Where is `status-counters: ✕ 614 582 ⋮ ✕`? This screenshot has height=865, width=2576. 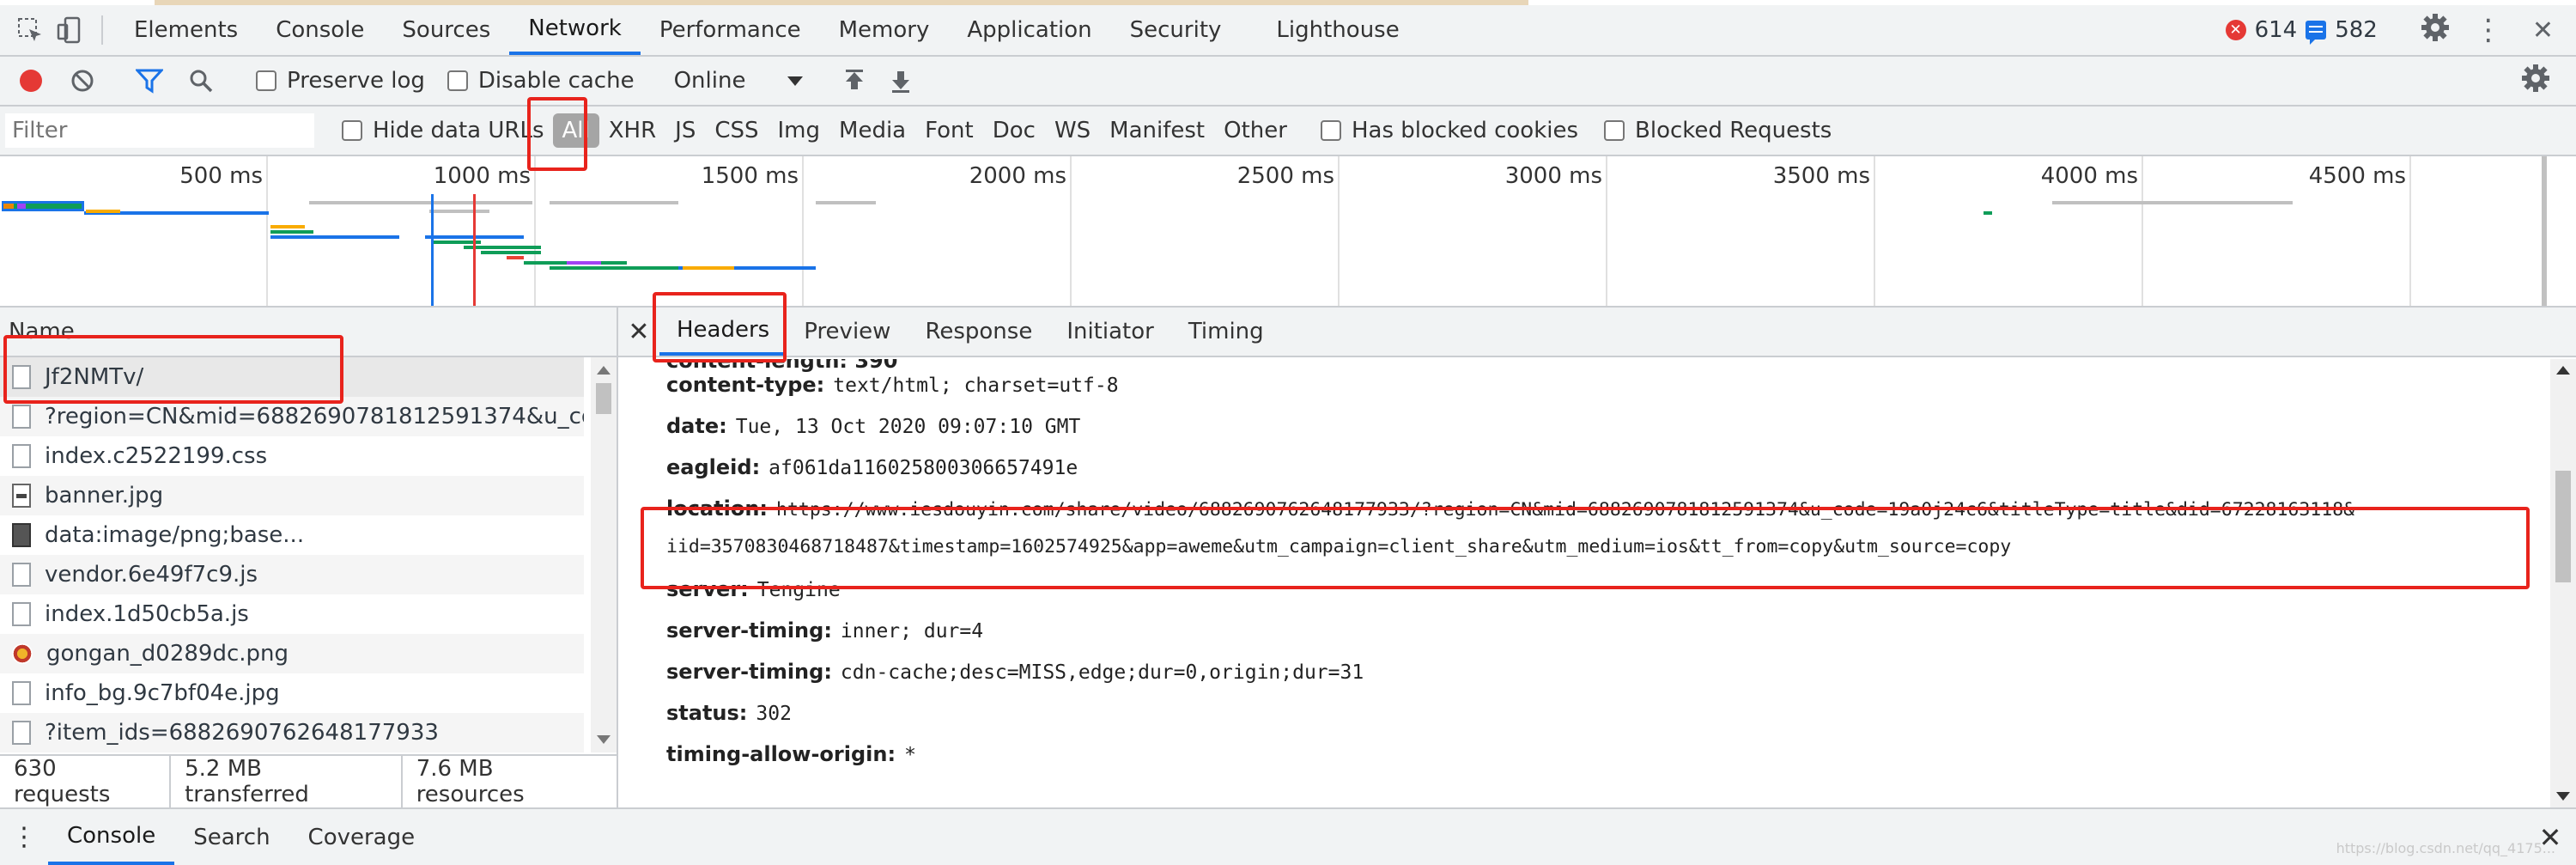
status-counters: ✕ 614 582 ⋮ ✕ is located at coordinates (2400, 30).